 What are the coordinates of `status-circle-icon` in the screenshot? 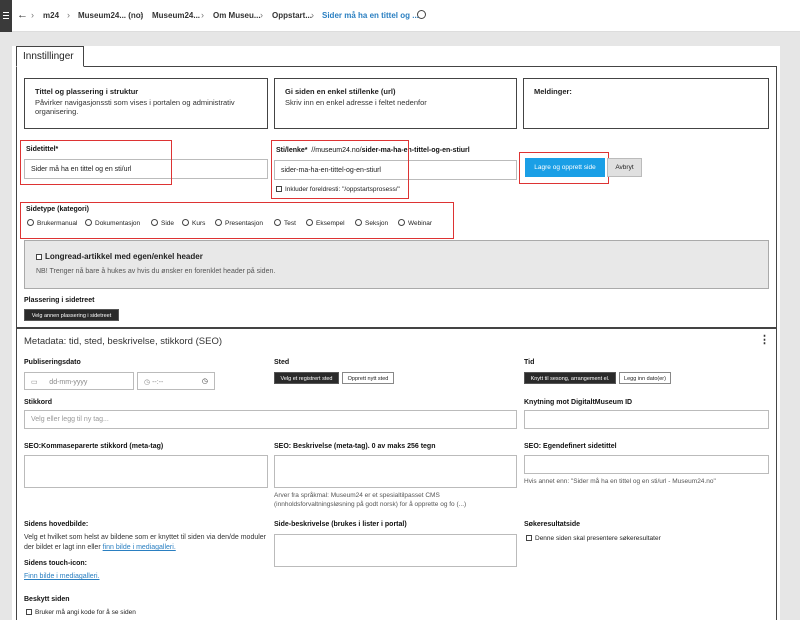 It's located at (421, 14).